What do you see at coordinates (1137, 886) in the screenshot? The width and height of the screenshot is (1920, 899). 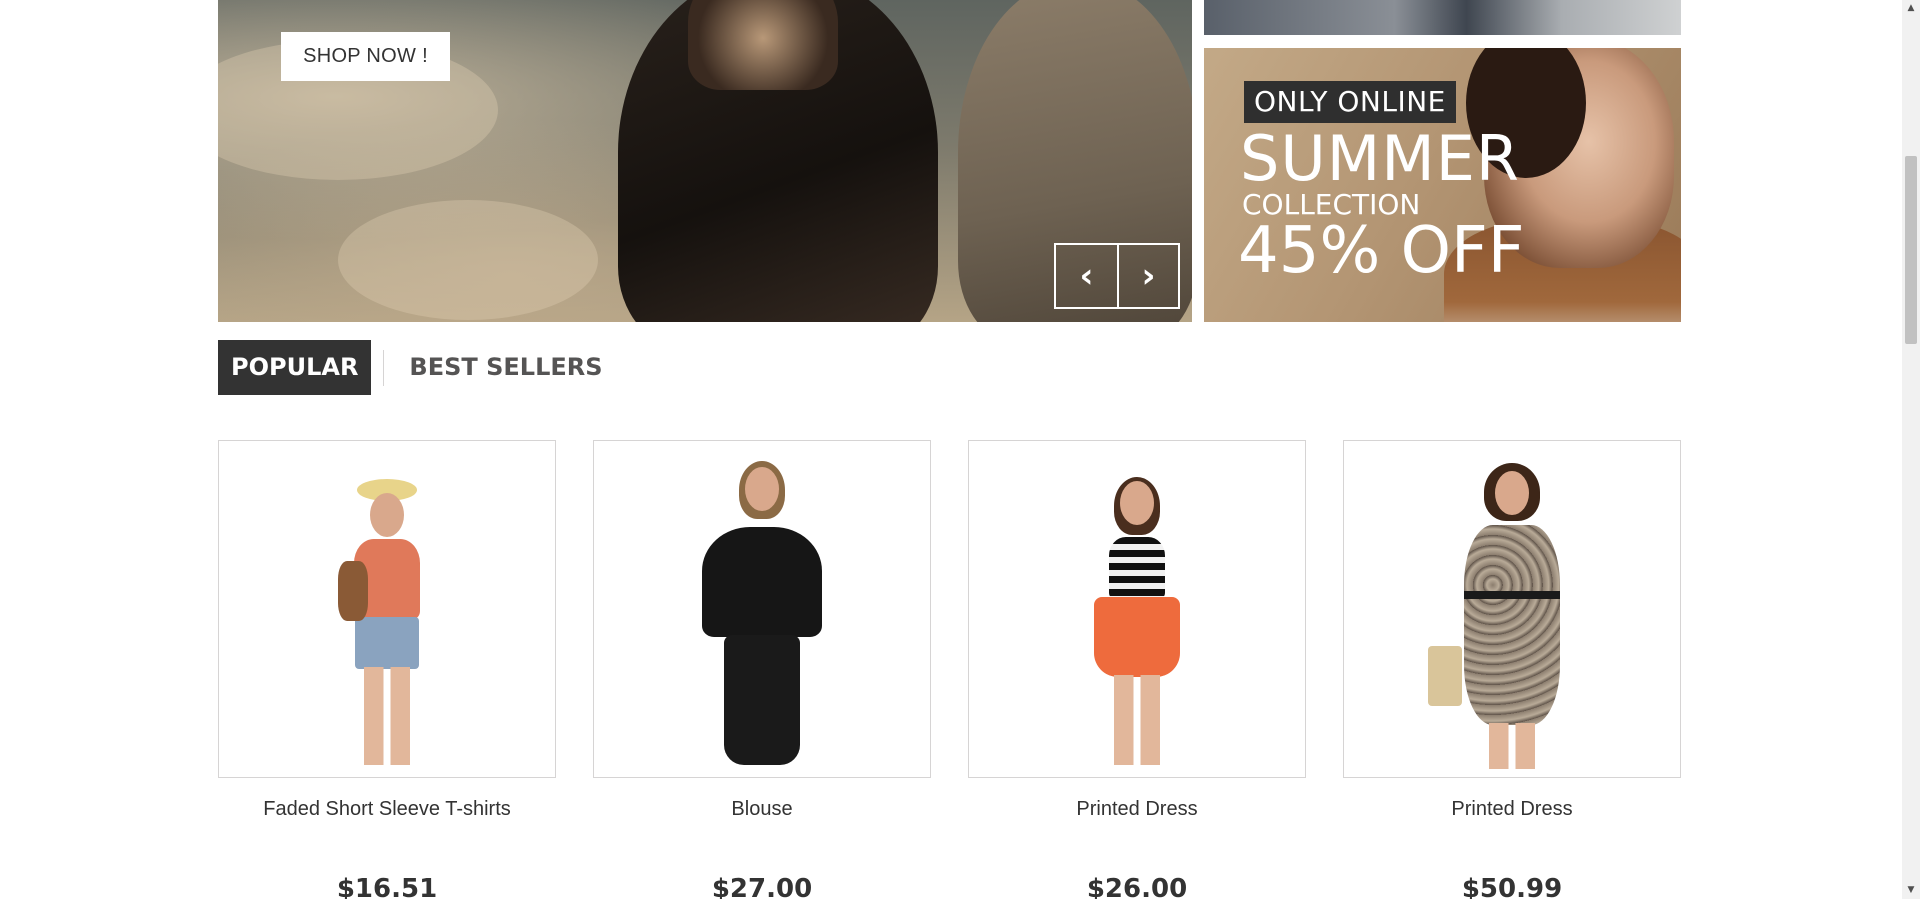 I see `product-price: $26.00` at bounding box center [1137, 886].